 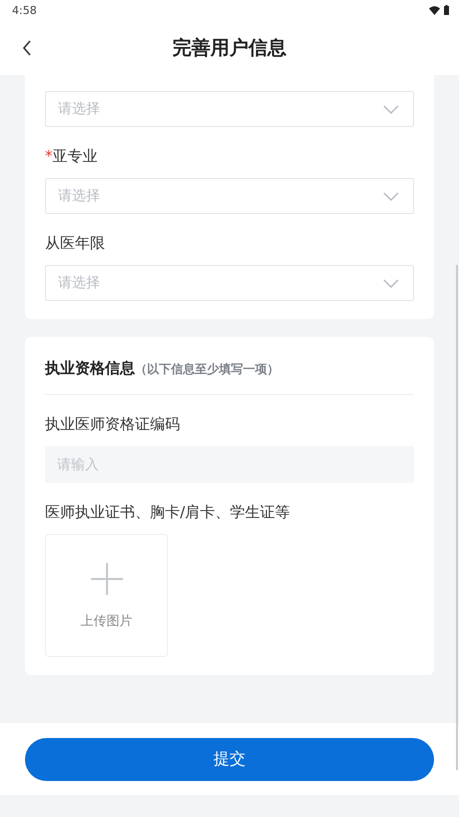 What do you see at coordinates (113, 424) in the screenshot?
I see `field-label: 执业医师资格证编码` at bounding box center [113, 424].